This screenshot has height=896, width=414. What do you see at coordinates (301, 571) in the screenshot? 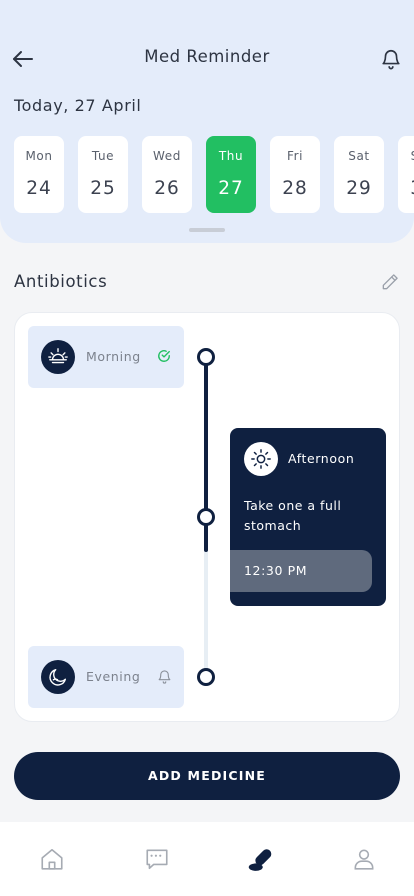
I see `dose-time: 12:30 PM` at bounding box center [301, 571].